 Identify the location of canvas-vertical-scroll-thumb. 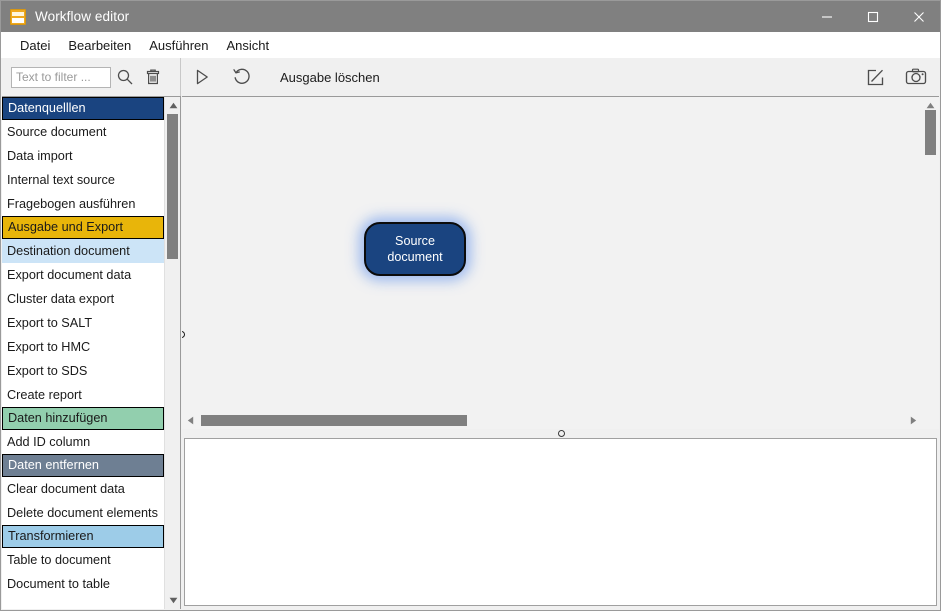
(930, 132).